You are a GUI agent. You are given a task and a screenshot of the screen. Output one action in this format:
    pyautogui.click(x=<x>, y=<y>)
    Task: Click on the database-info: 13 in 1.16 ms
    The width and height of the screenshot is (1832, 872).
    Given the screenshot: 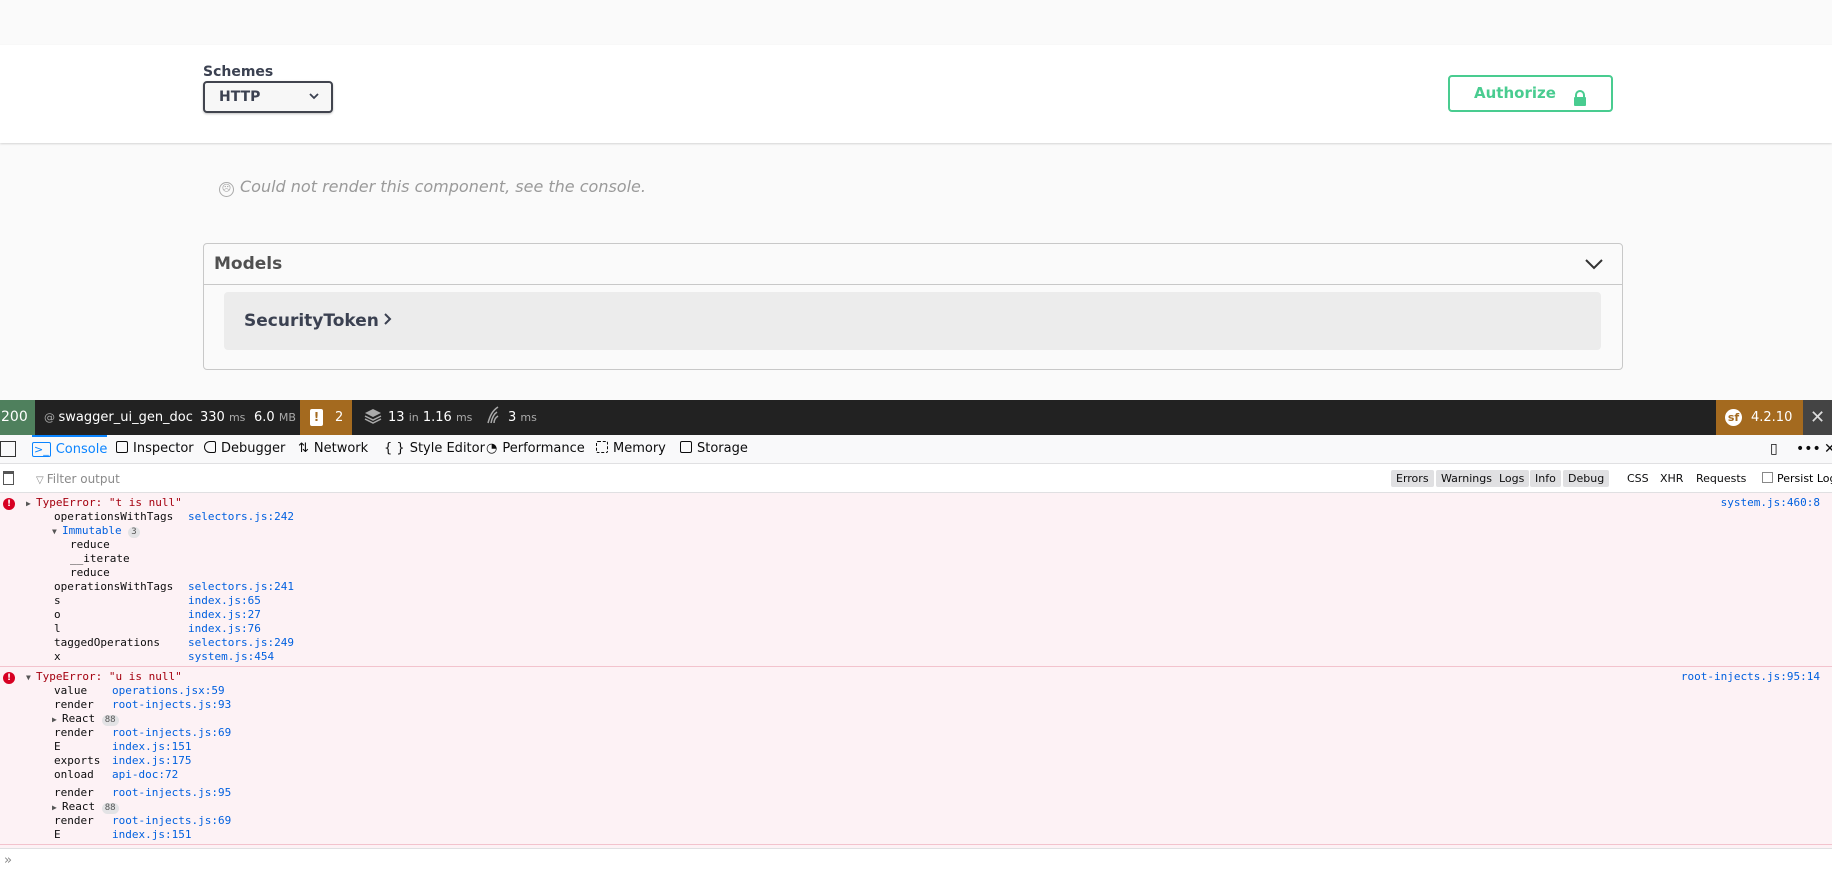 What is the action you would take?
    pyautogui.click(x=418, y=417)
    